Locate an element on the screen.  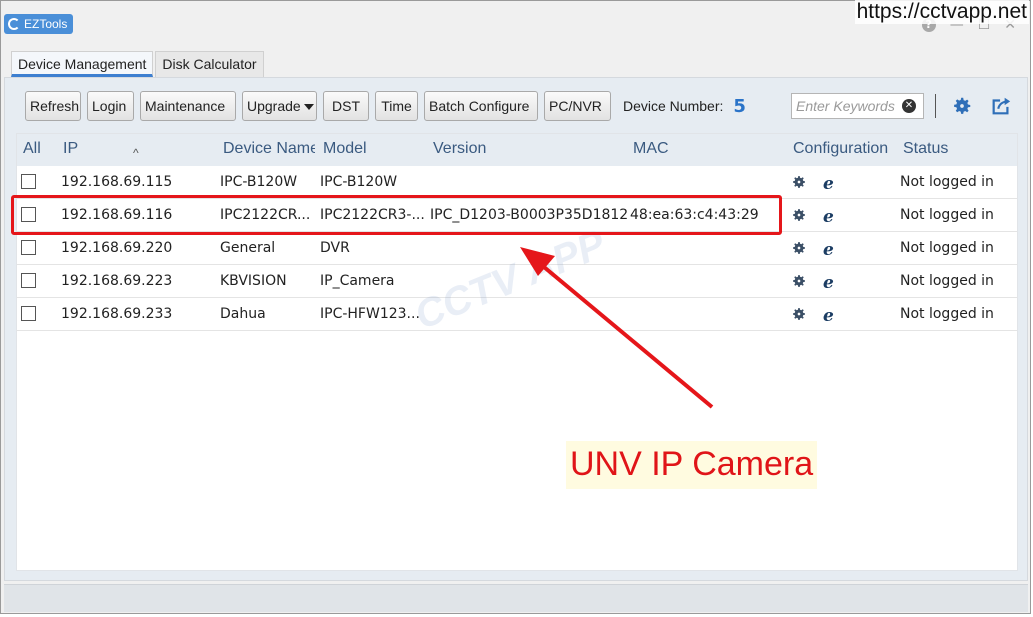
upgrade-label: Upgrade is located at coordinates (274, 106).